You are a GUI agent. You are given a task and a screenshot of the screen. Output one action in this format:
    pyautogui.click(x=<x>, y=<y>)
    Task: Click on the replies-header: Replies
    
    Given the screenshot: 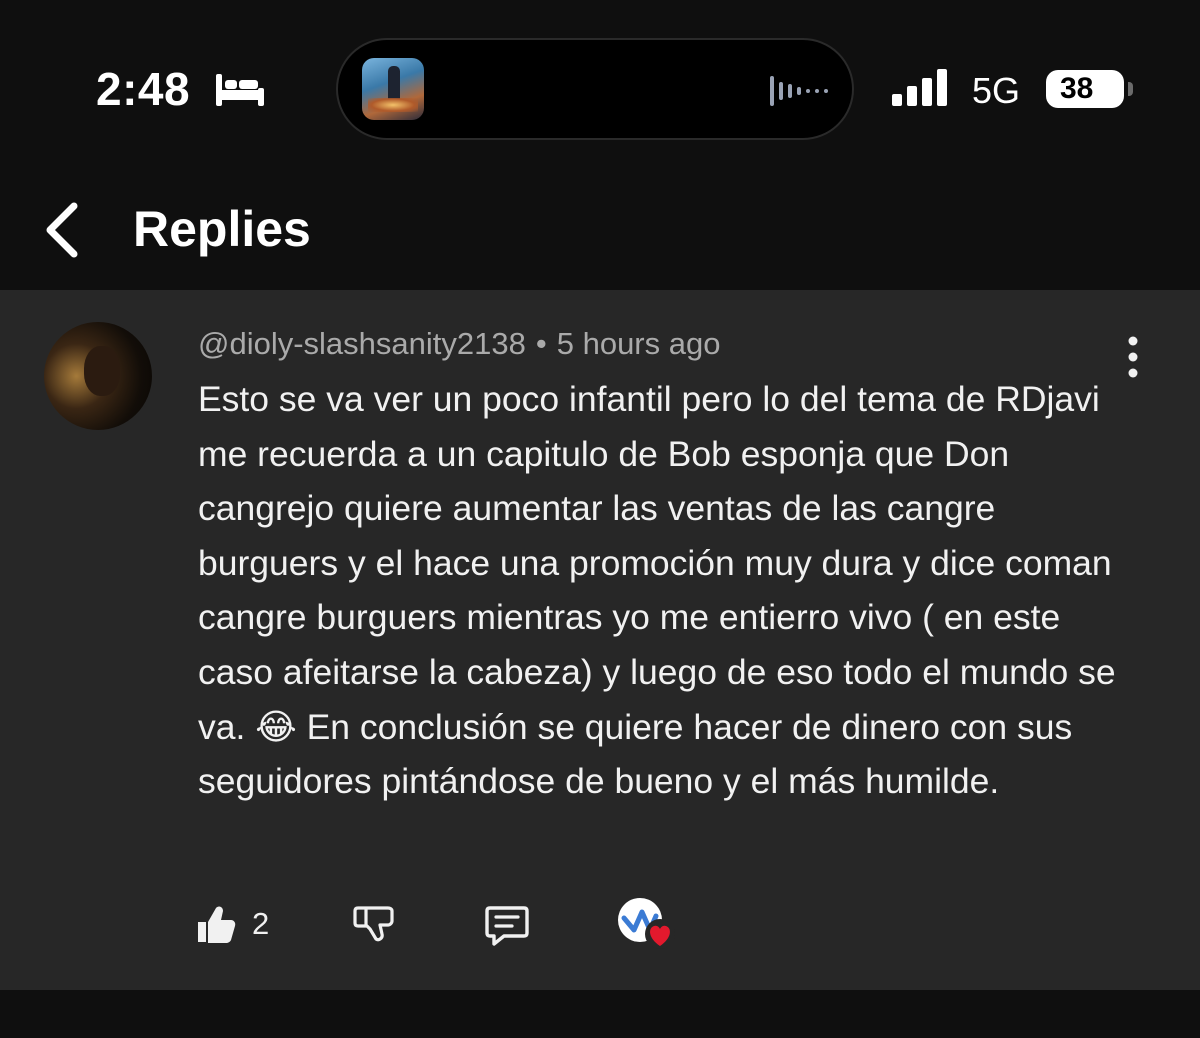 What is the action you would take?
    pyautogui.click(x=600, y=230)
    